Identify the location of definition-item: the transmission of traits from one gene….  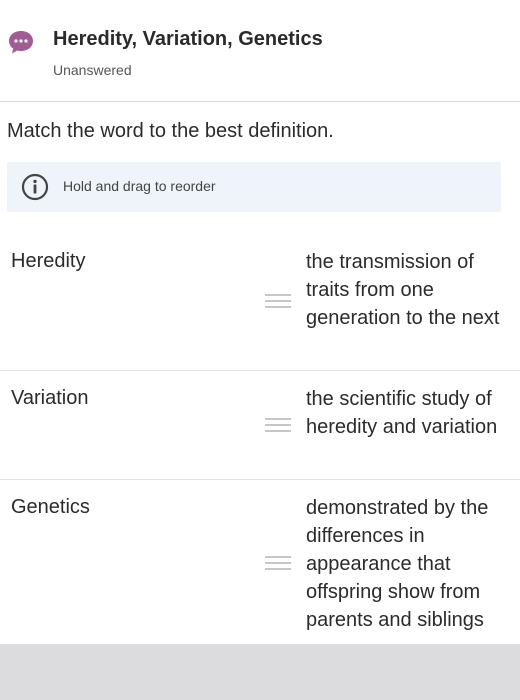
(408, 290).